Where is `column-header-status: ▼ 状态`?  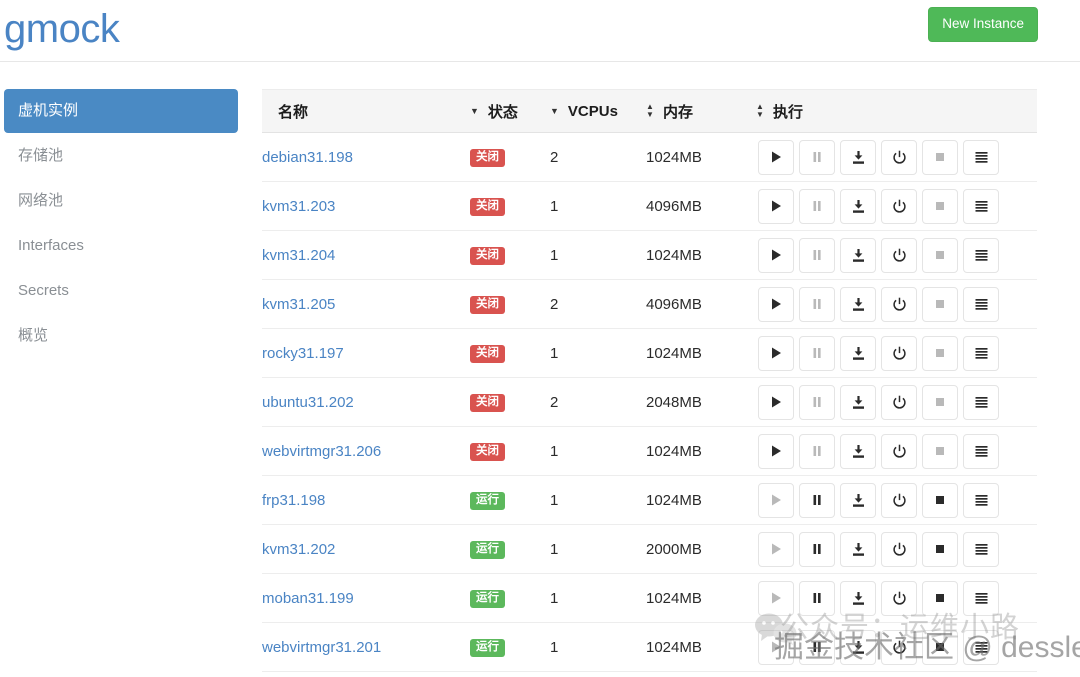
column-header-status: ▼ 状态 is located at coordinates (510, 111).